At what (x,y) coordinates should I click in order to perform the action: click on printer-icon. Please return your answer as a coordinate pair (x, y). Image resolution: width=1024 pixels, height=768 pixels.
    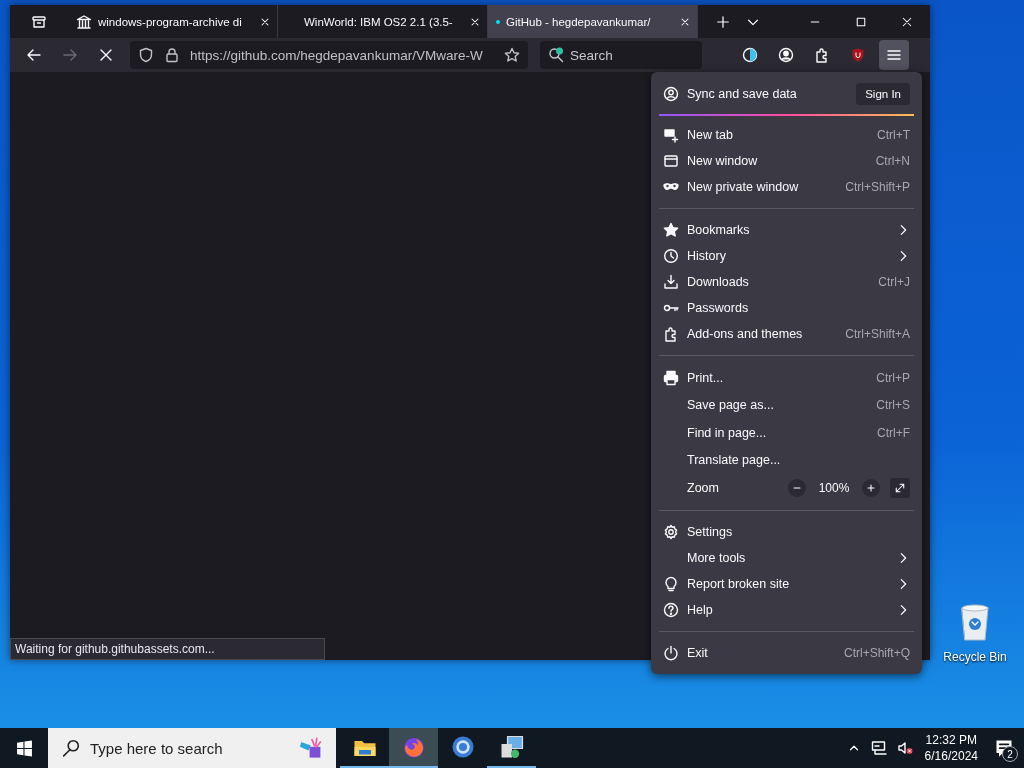
    Looking at the image, I should click on (671, 377).